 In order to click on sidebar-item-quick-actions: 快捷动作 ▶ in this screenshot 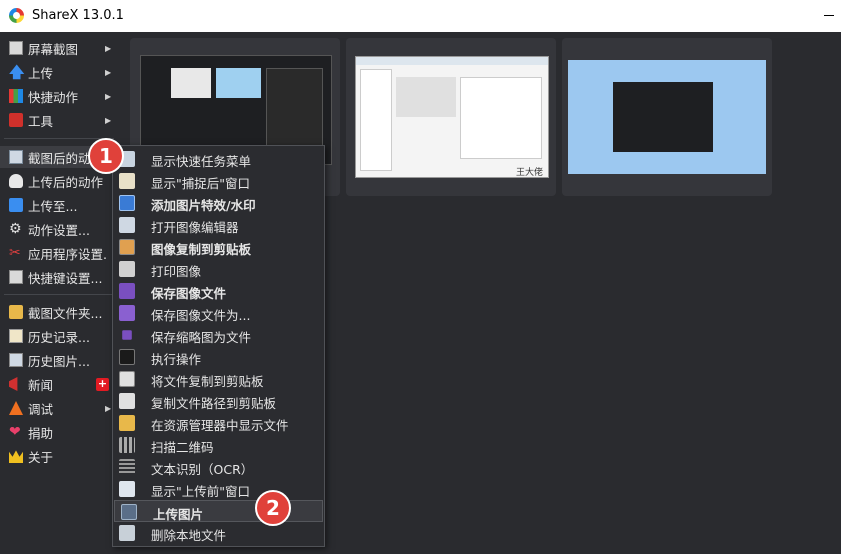, I will do `click(59, 96)`.